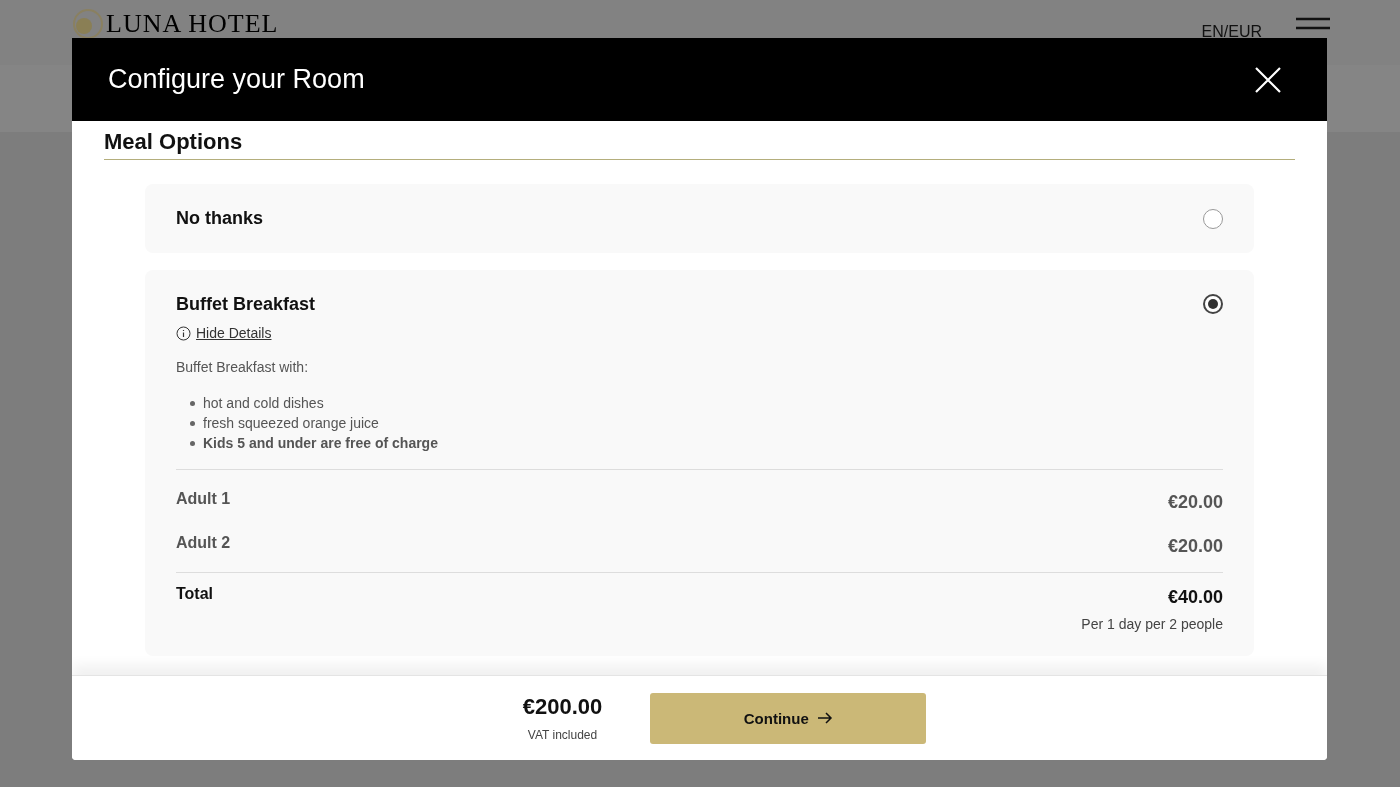 The image size is (1400, 787). What do you see at coordinates (234, 333) in the screenshot?
I see `hide-details-link: Hide Details` at bounding box center [234, 333].